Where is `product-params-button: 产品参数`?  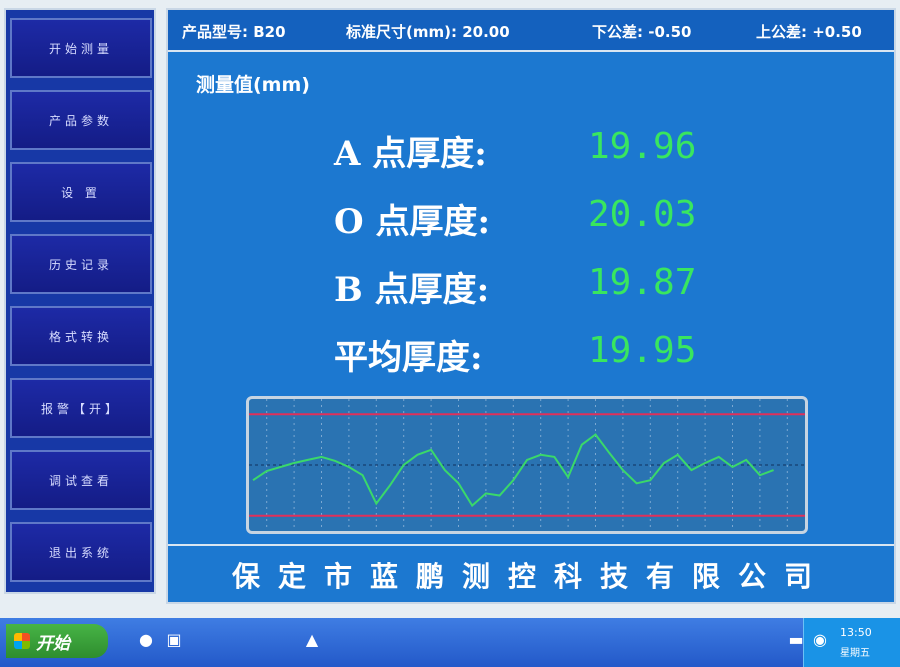
product-params-button: 产品参数 is located at coordinates (81, 120).